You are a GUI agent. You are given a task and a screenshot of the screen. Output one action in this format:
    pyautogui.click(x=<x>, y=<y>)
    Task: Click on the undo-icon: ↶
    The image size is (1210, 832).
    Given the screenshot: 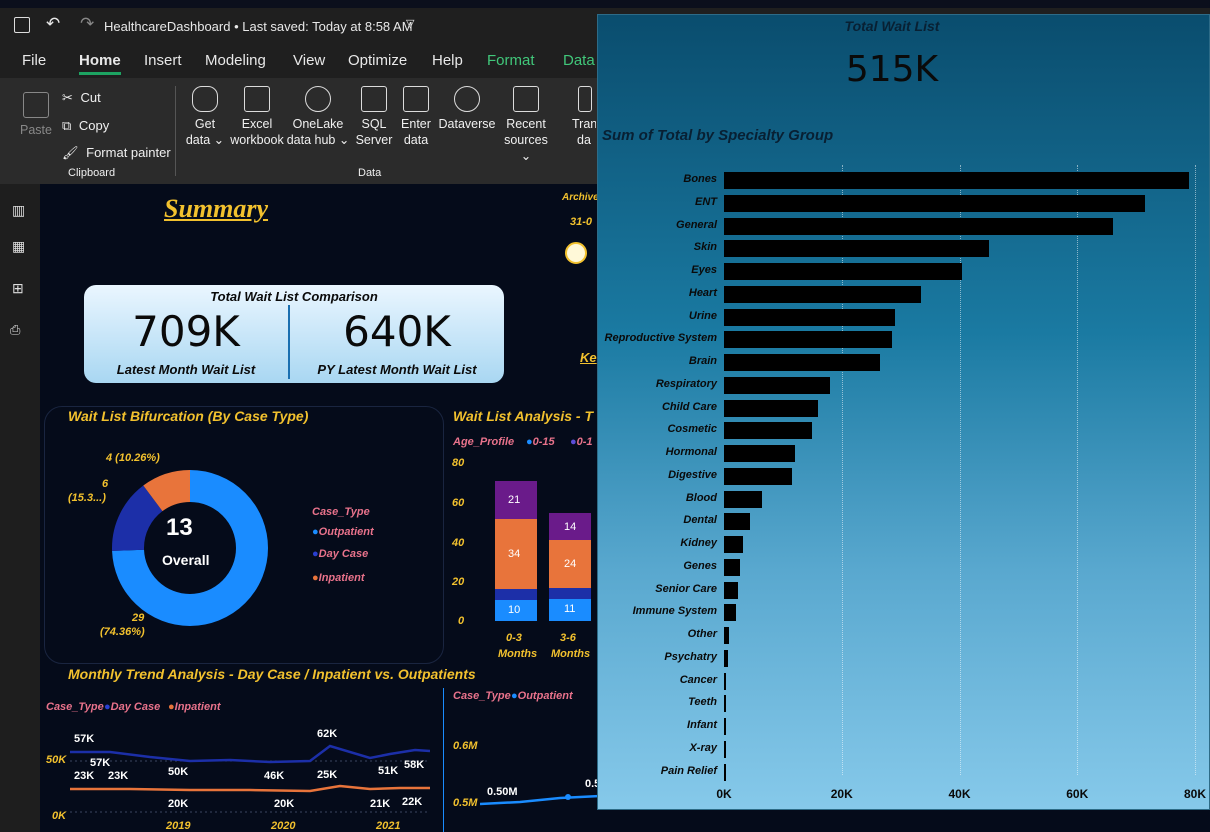 What is the action you would take?
    pyautogui.click(x=53, y=24)
    